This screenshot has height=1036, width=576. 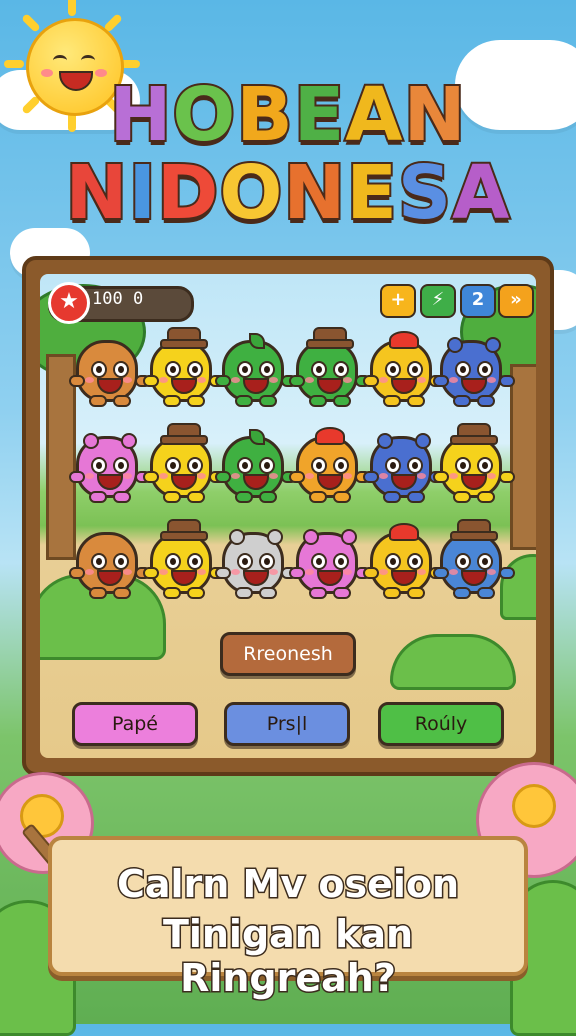 What do you see at coordinates (287, 724) in the screenshot?
I see `prsil-button: Prs|l` at bounding box center [287, 724].